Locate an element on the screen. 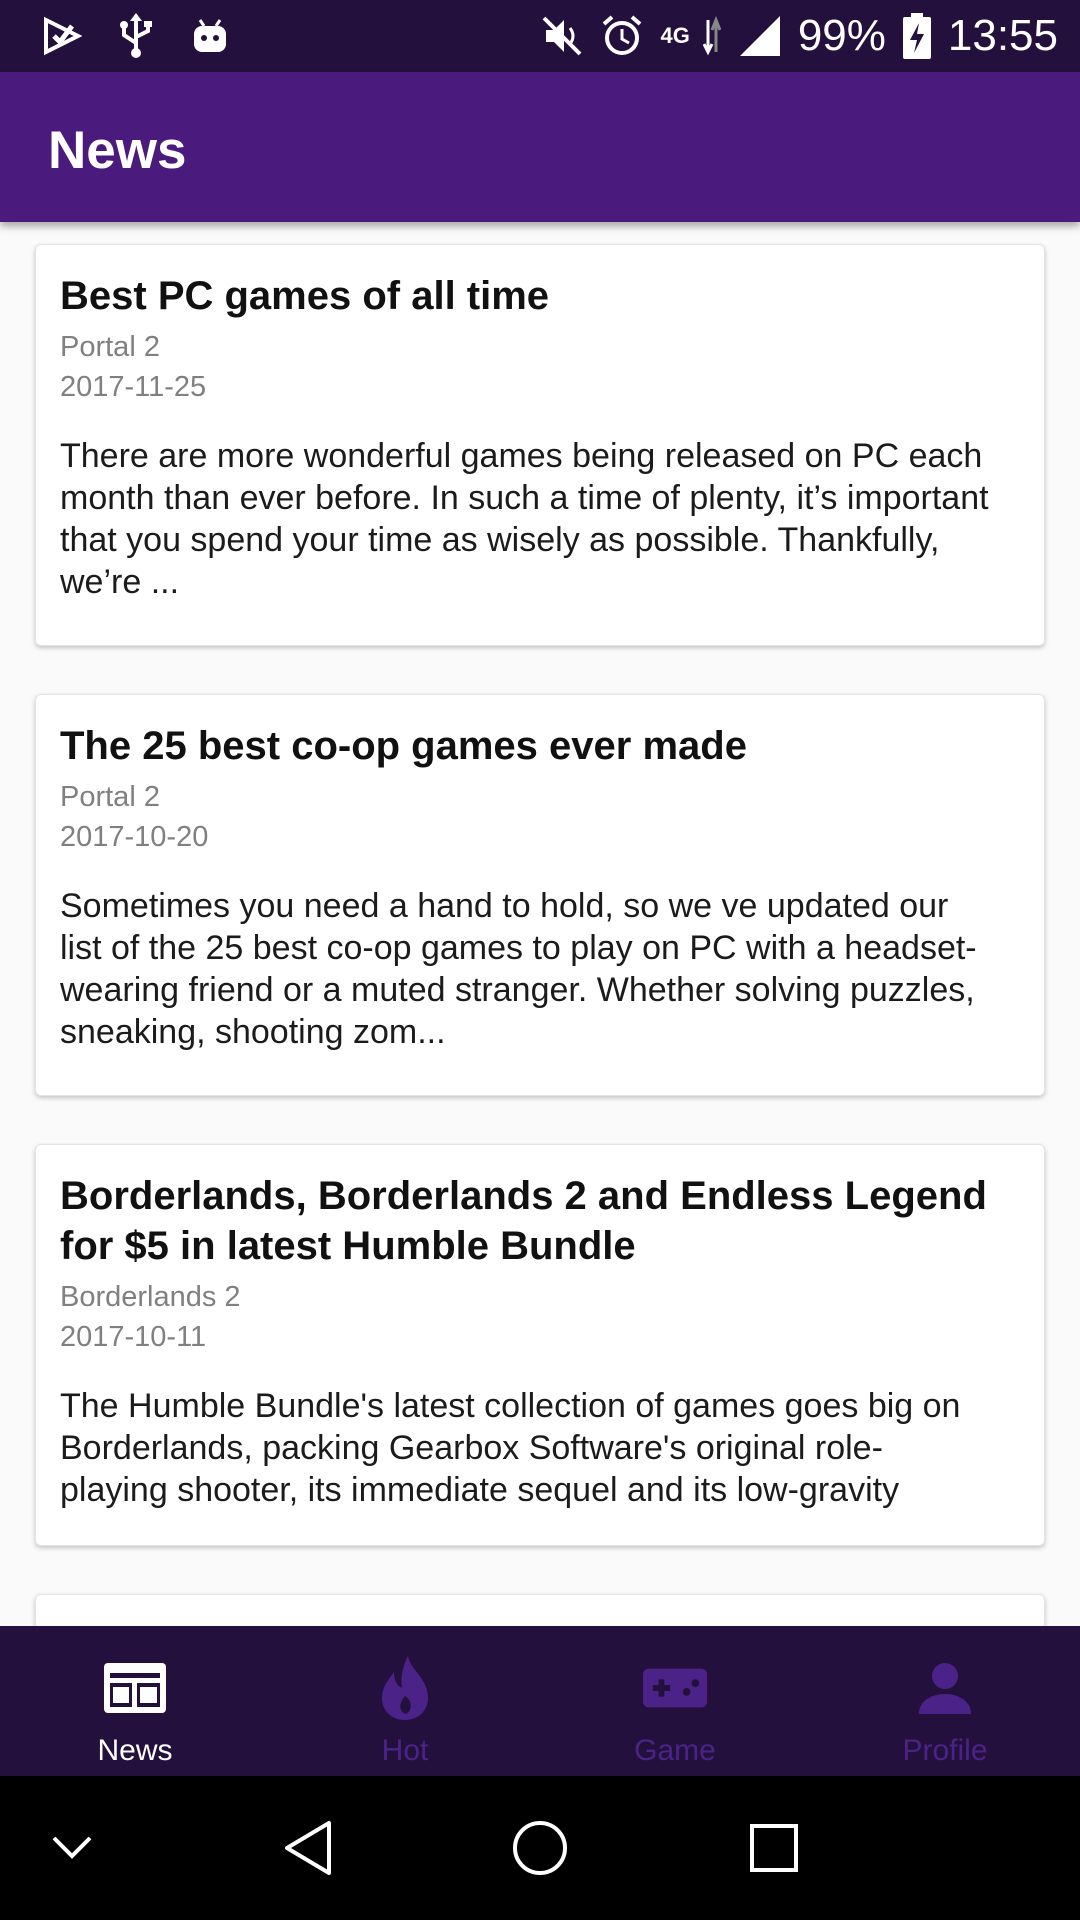  nav-label-profile: Profile is located at coordinates (945, 1750).